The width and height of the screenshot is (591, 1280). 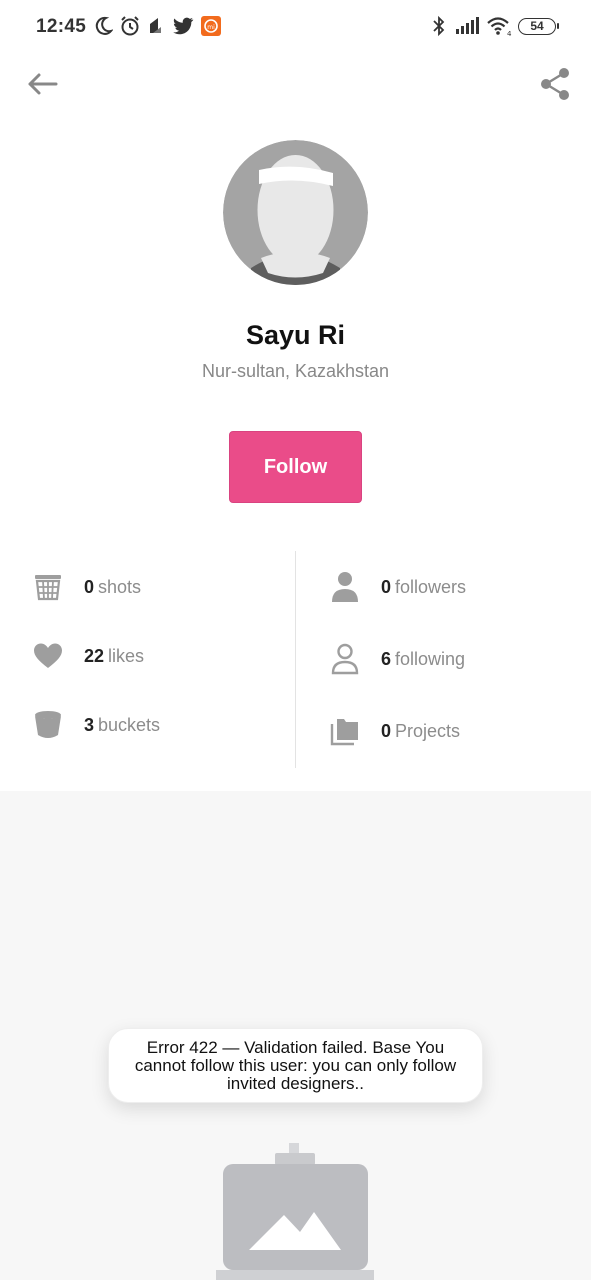 I want to click on stat-projects: 0 Projects, so click(x=395, y=731).